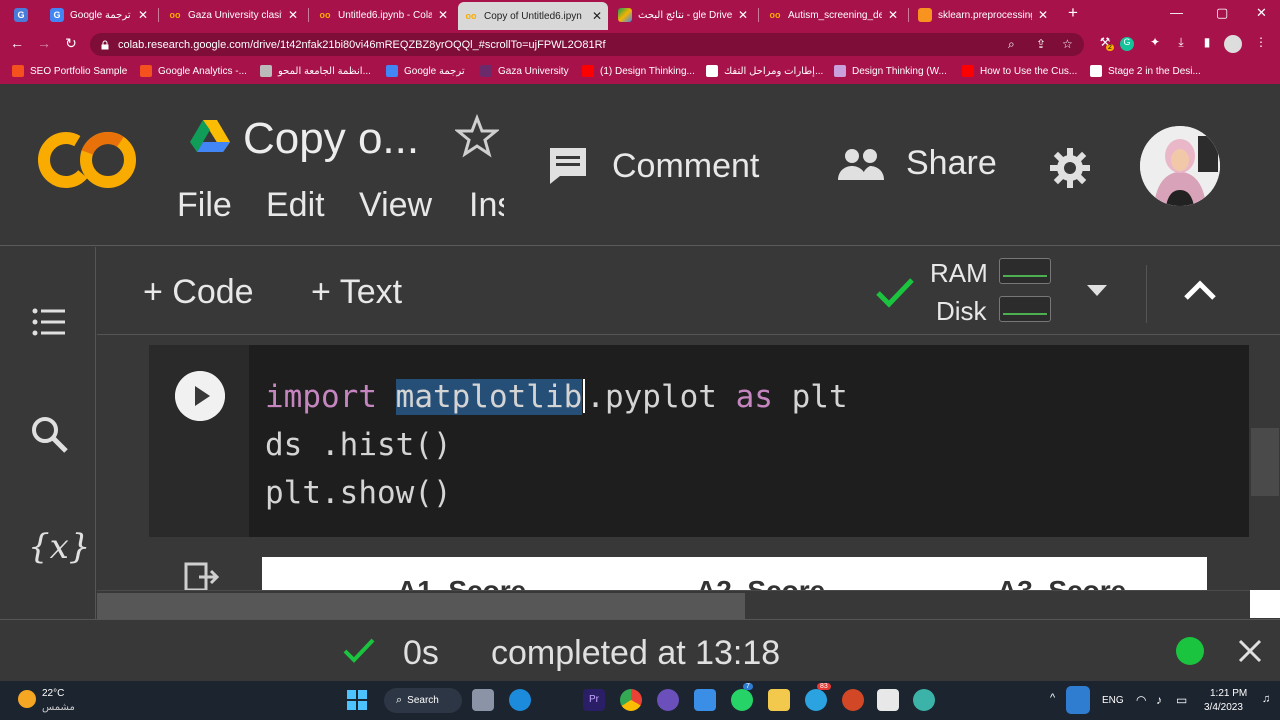  What do you see at coordinates (59, 547) in the screenshot?
I see `variables-icon: {x}` at bounding box center [59, 547].